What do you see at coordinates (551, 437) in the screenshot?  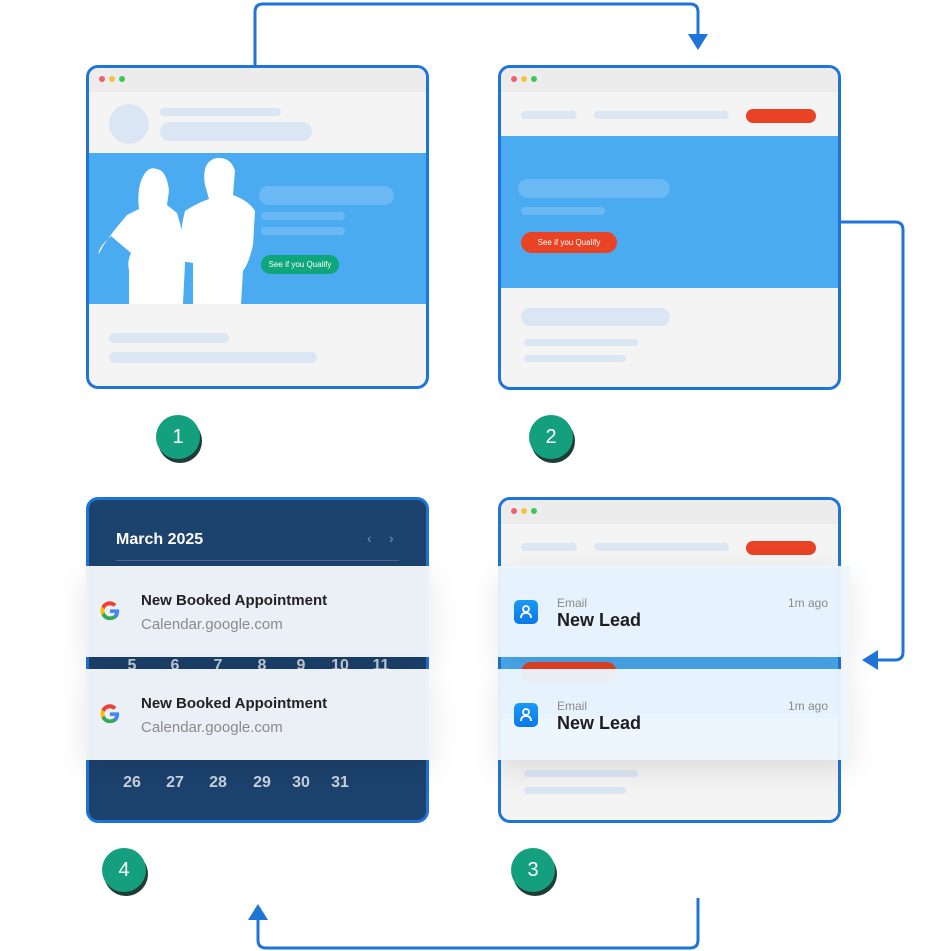 I see `step-badge-2: 2` at bounding box center [551, 437].